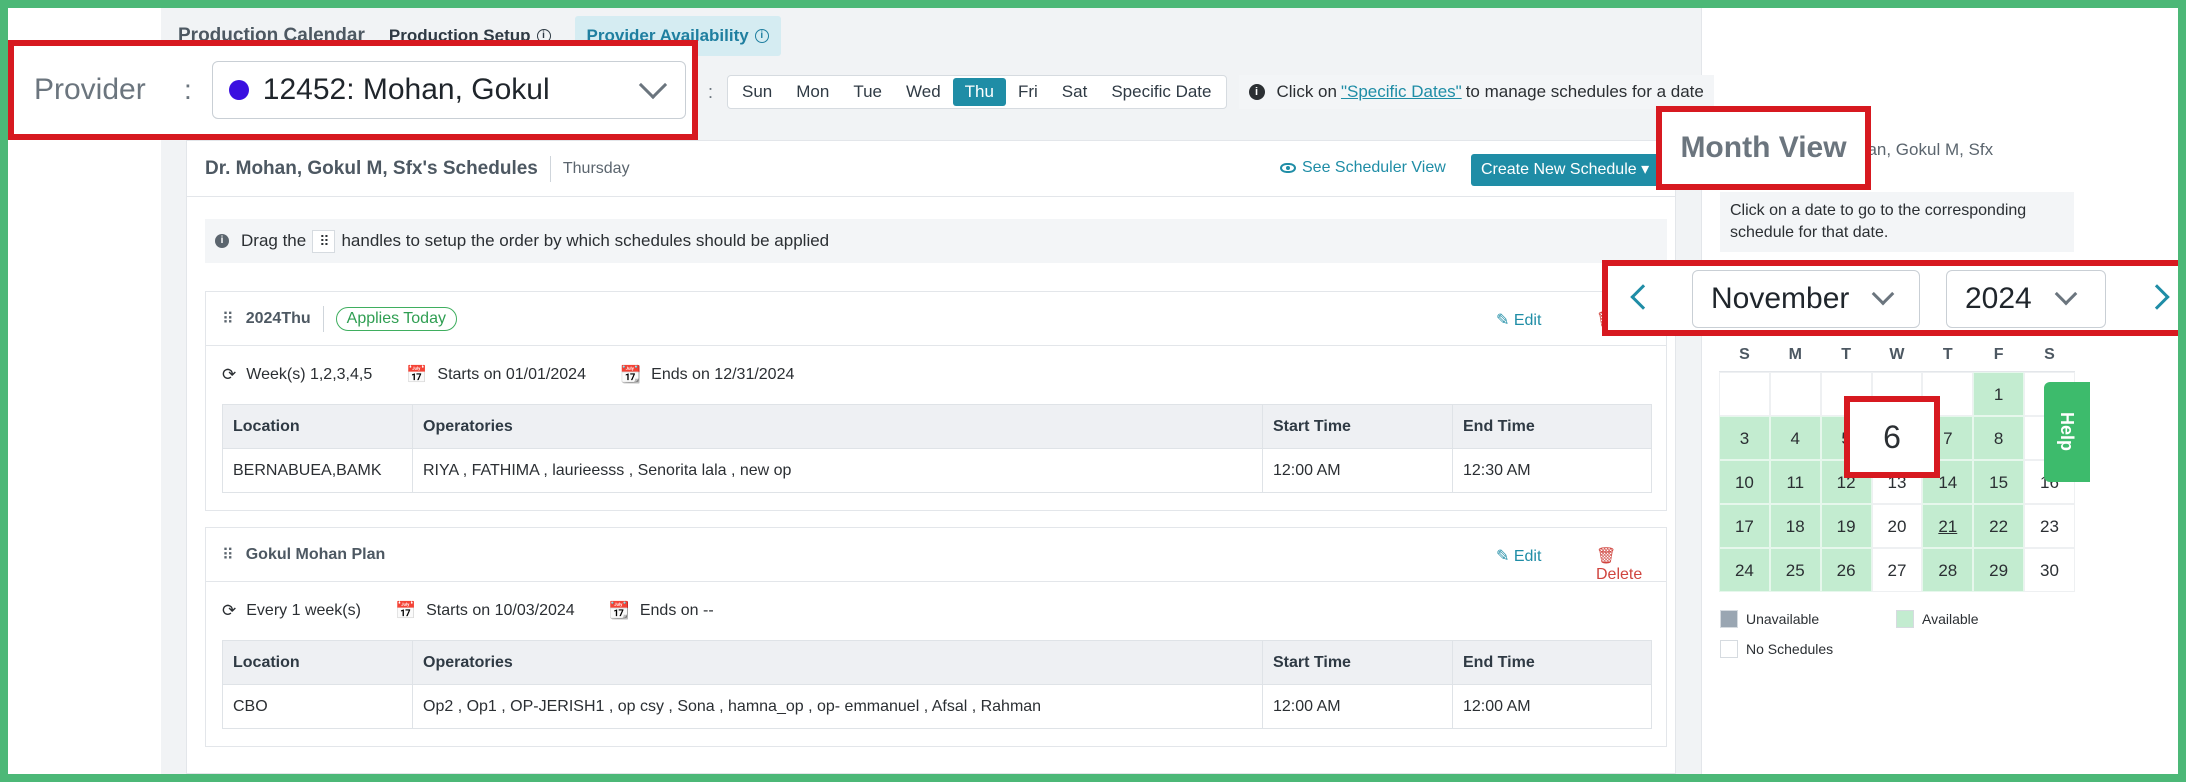 The width and height of the screenshot is (2186, 782). Describe the element at coordinates (406, 89) in the screenshot. I see `provider-selected-value: 12452: Mohan, Gokul` at that location.